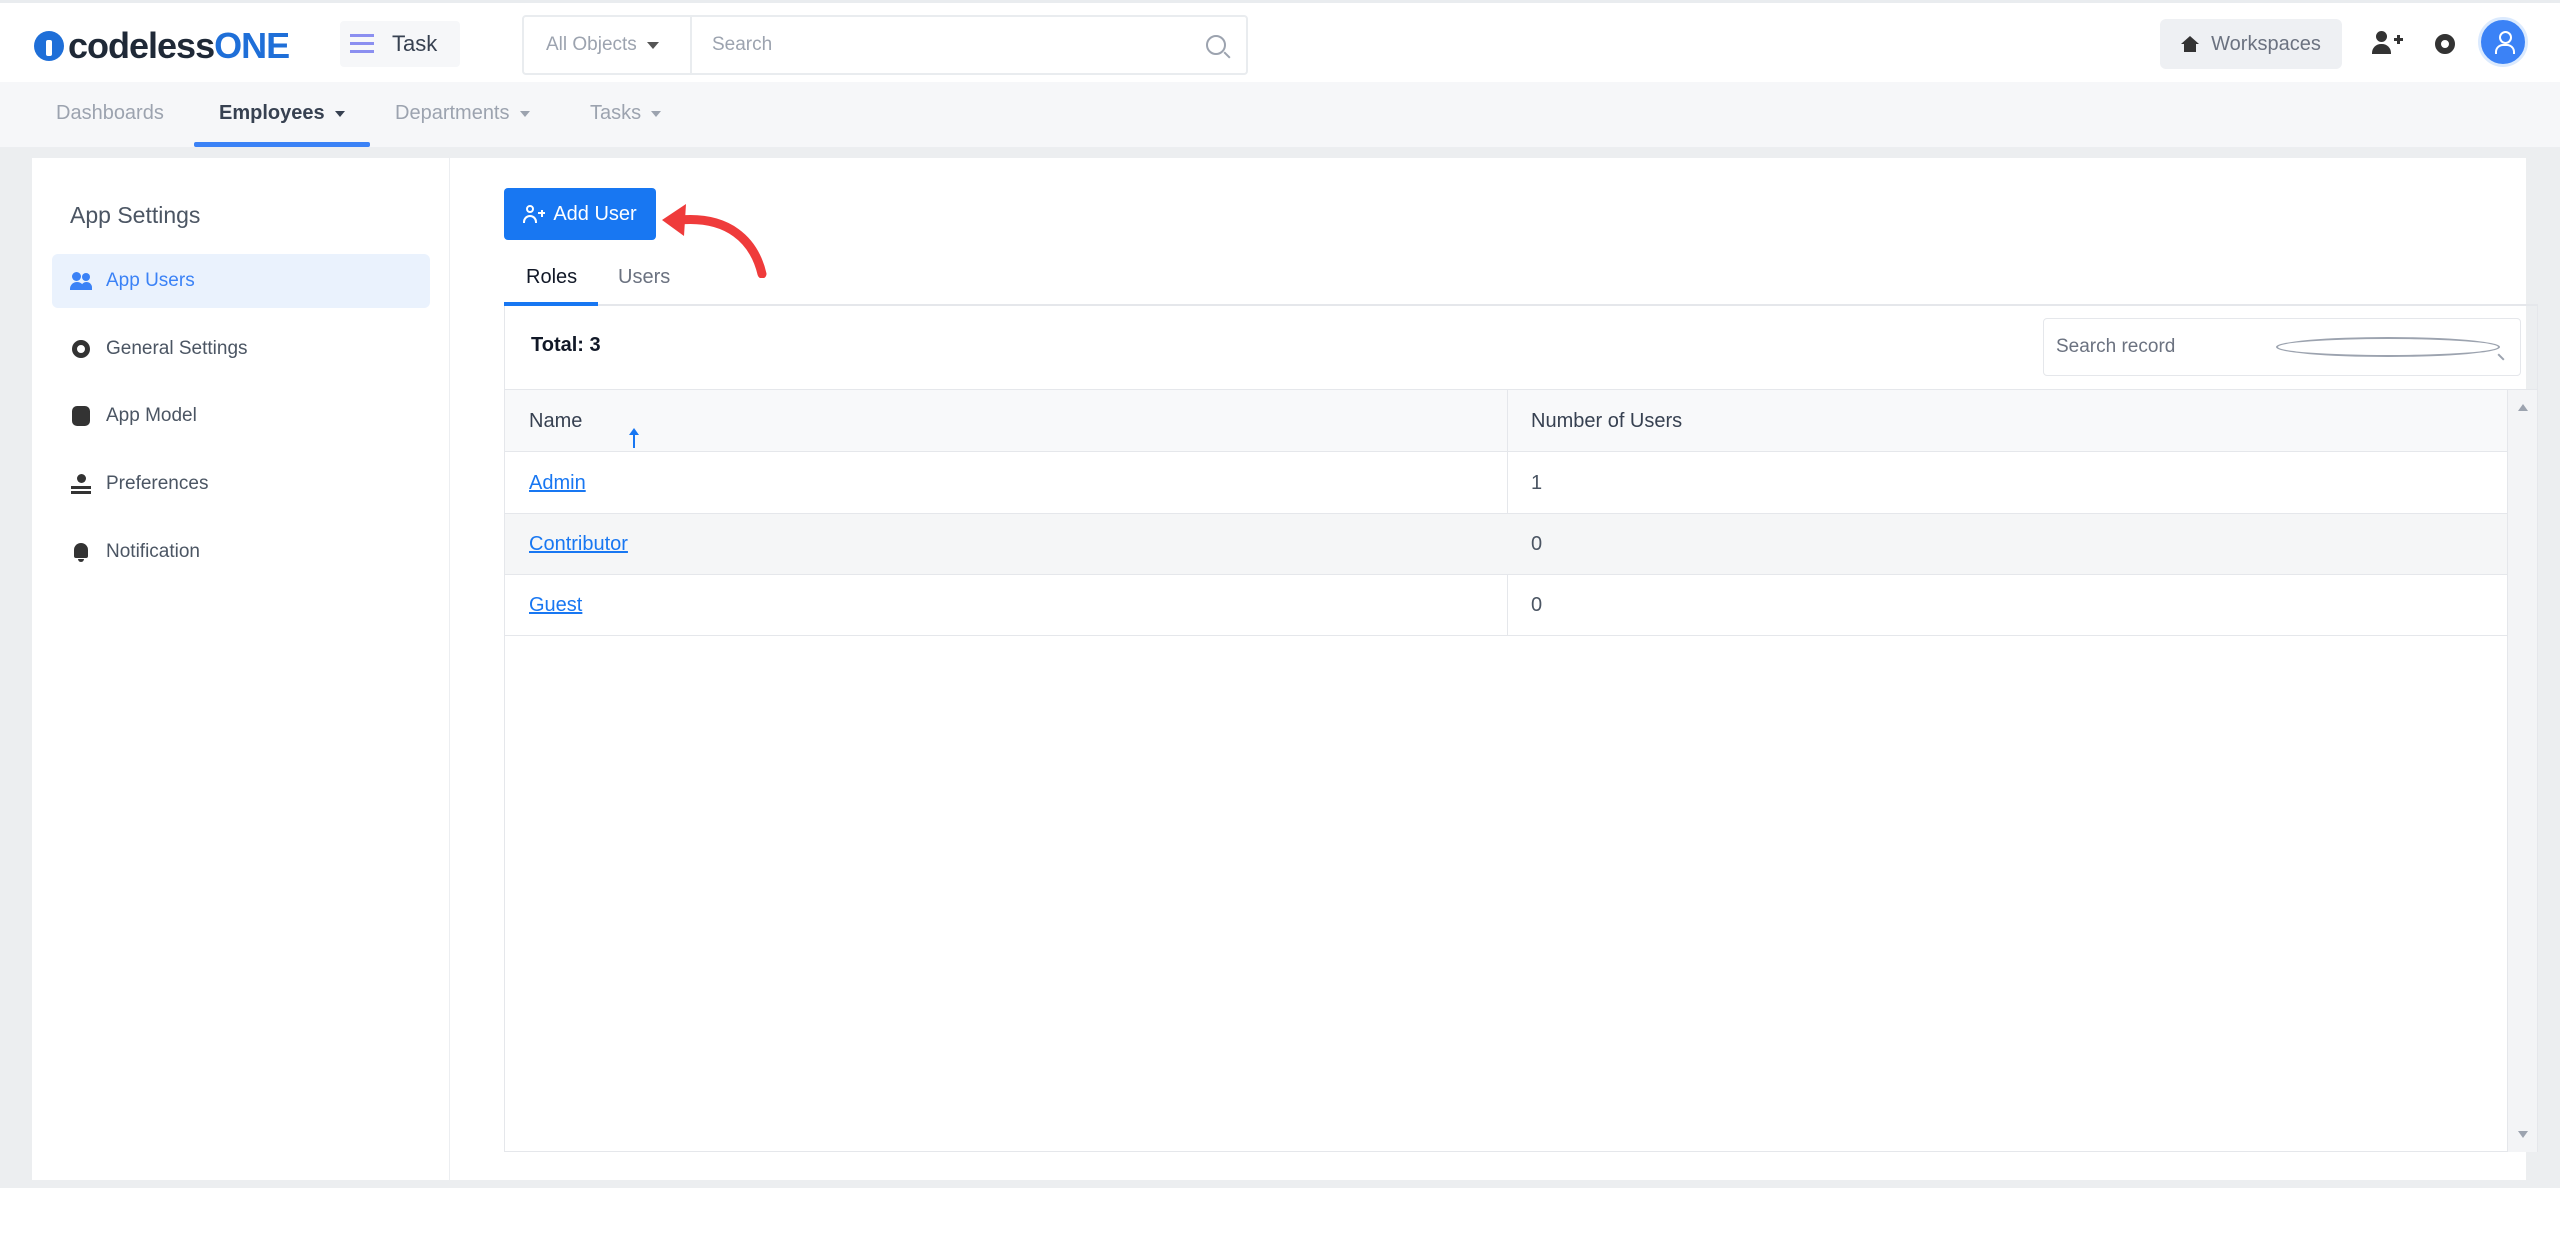  What do you see at coordinates (141, 45) in the screenshot?
I see `logo-text: codeless` at bounding box center [141, 45].